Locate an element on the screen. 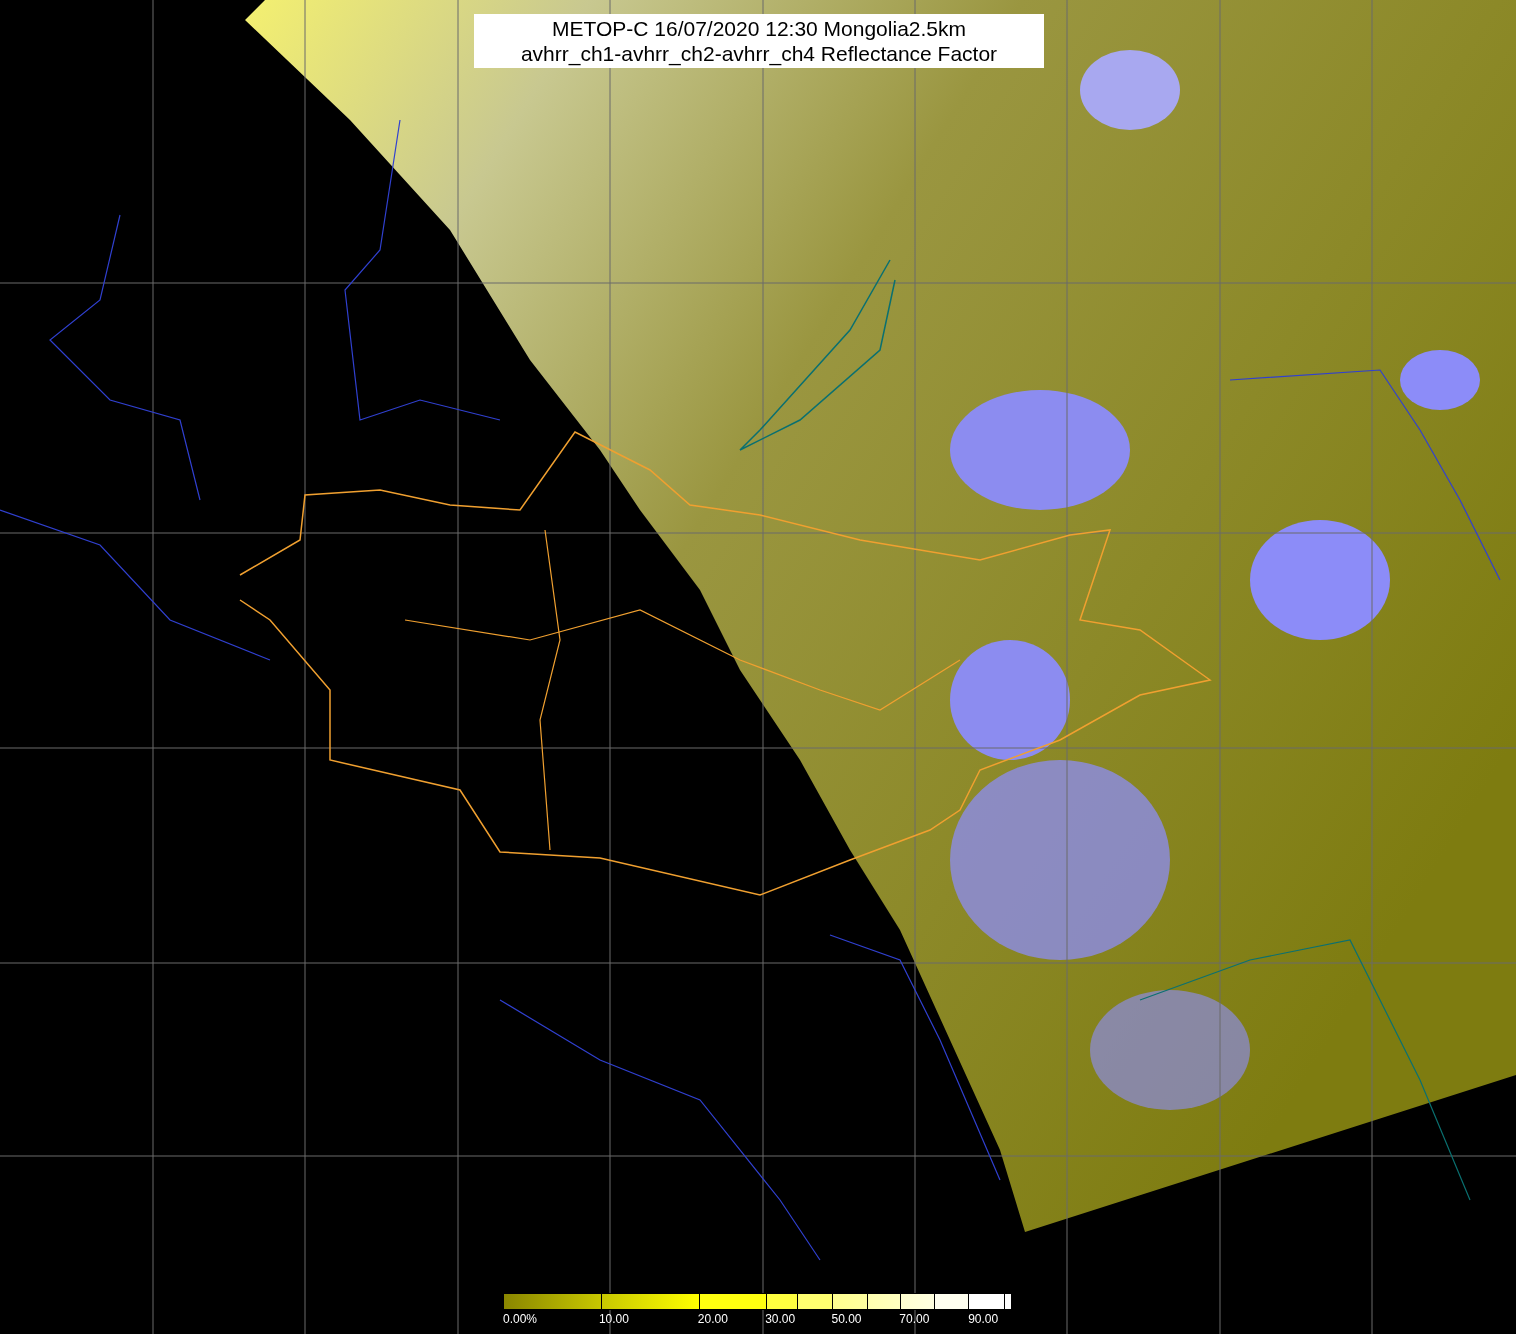 Image resolution: width=1516 pixels, height=1334 pixels. colorbar-label: 10.00 is located at coordinates (613, 1319).